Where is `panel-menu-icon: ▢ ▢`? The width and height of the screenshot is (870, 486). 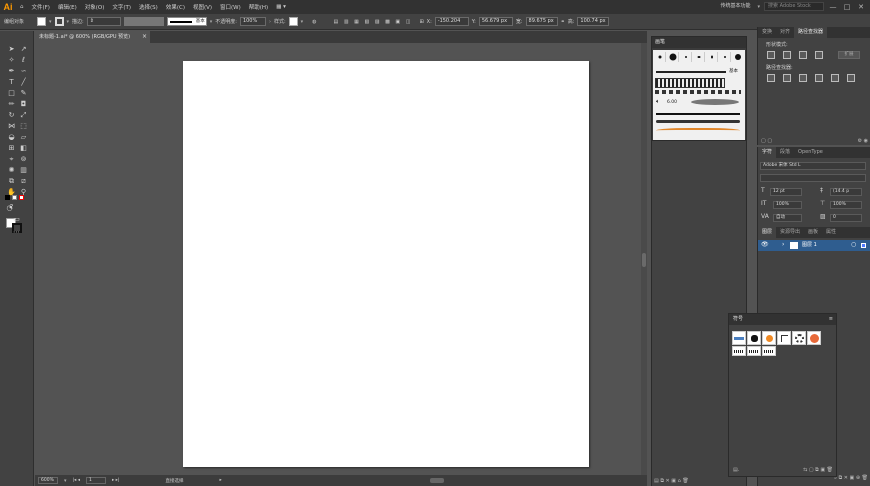 panel-menu-icon: ▢ ▢ is located at coordinates (766, 141).